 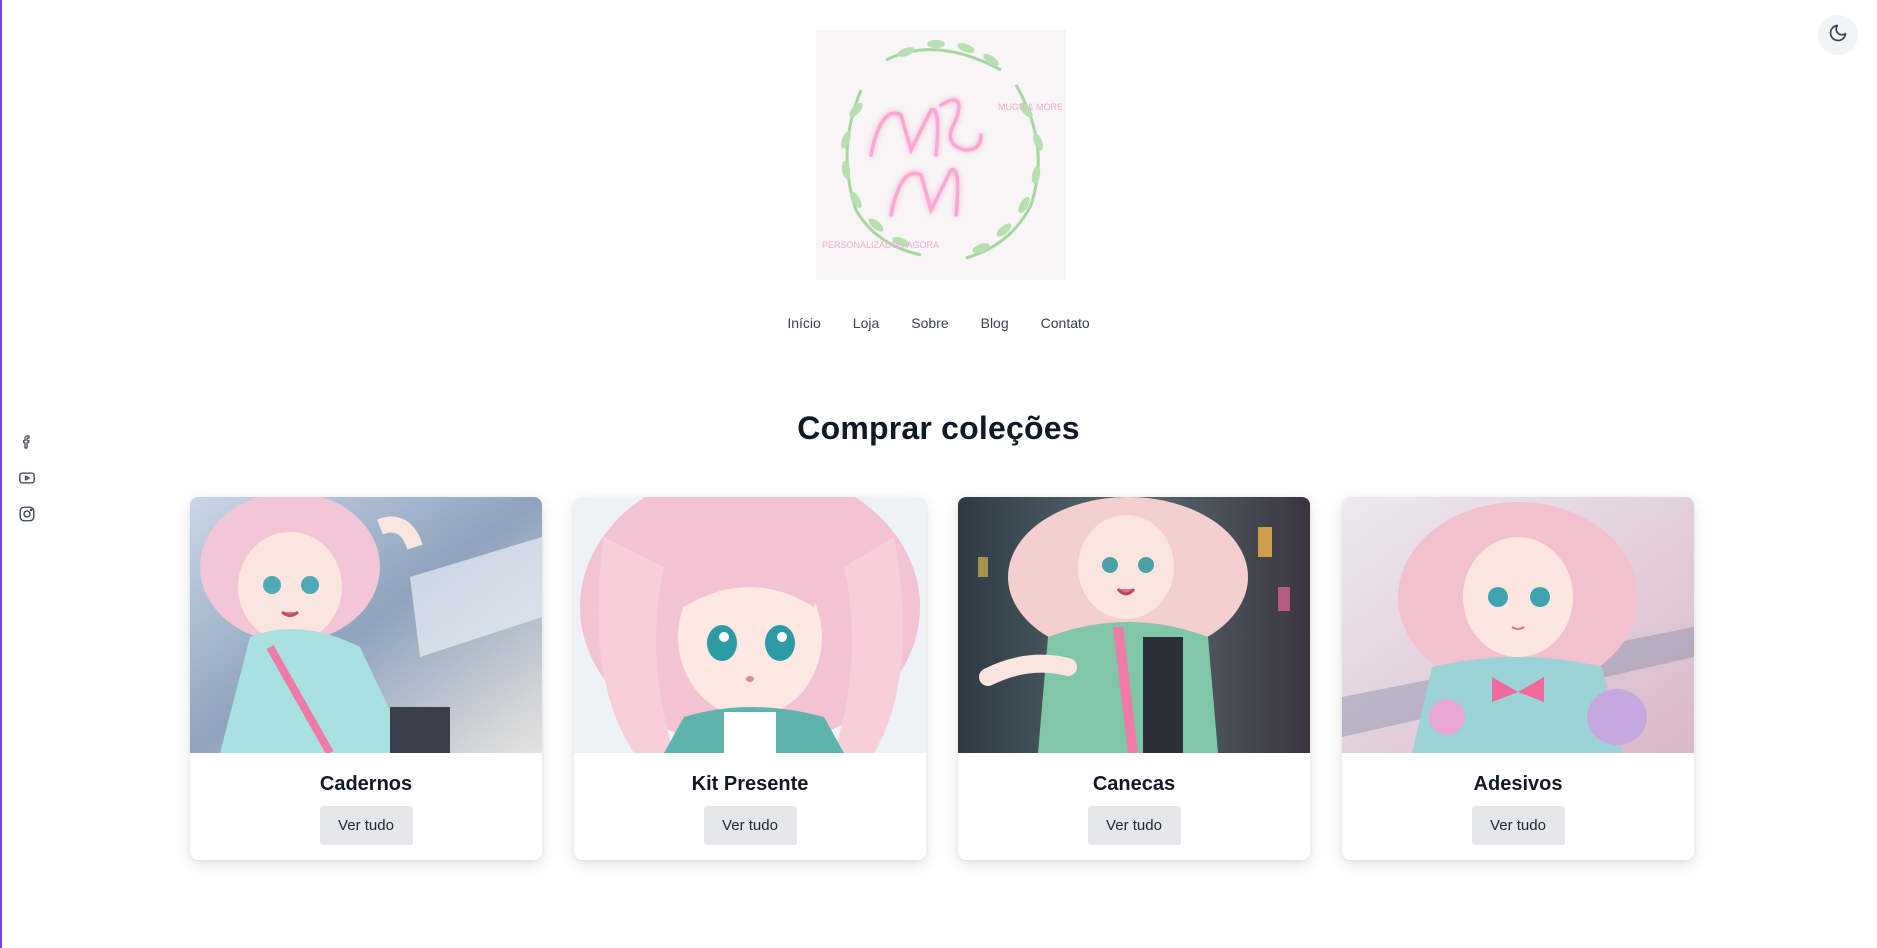 I want to click on collection-card-canecas: Canecas Ver tudo, so click(x=1134, y=678).